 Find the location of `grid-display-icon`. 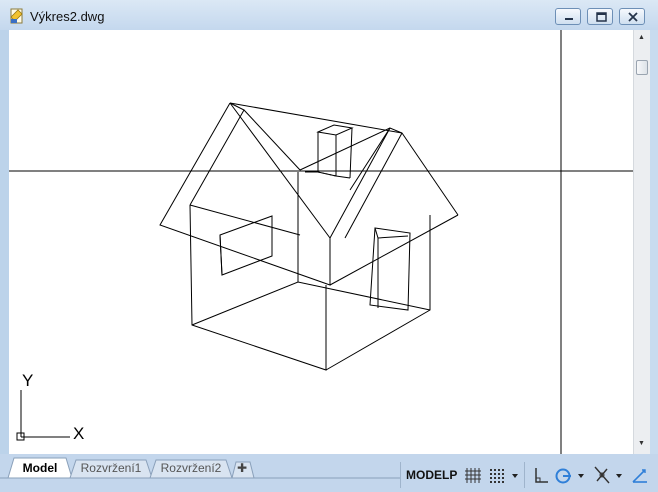

grid-display-icon is located at coordinates (473, 475).